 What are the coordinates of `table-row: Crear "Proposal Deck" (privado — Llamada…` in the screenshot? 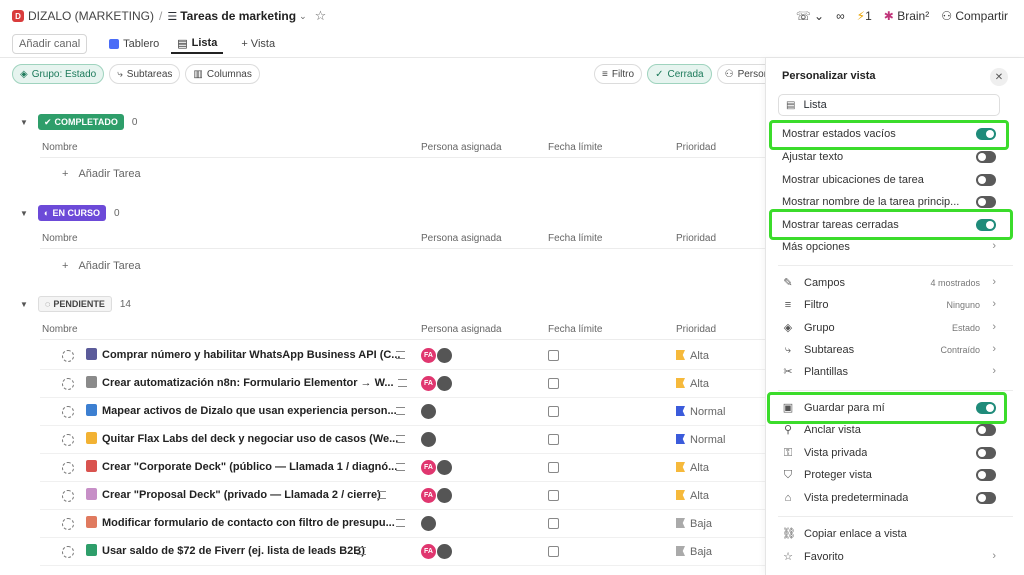 It's located at (402, 496).